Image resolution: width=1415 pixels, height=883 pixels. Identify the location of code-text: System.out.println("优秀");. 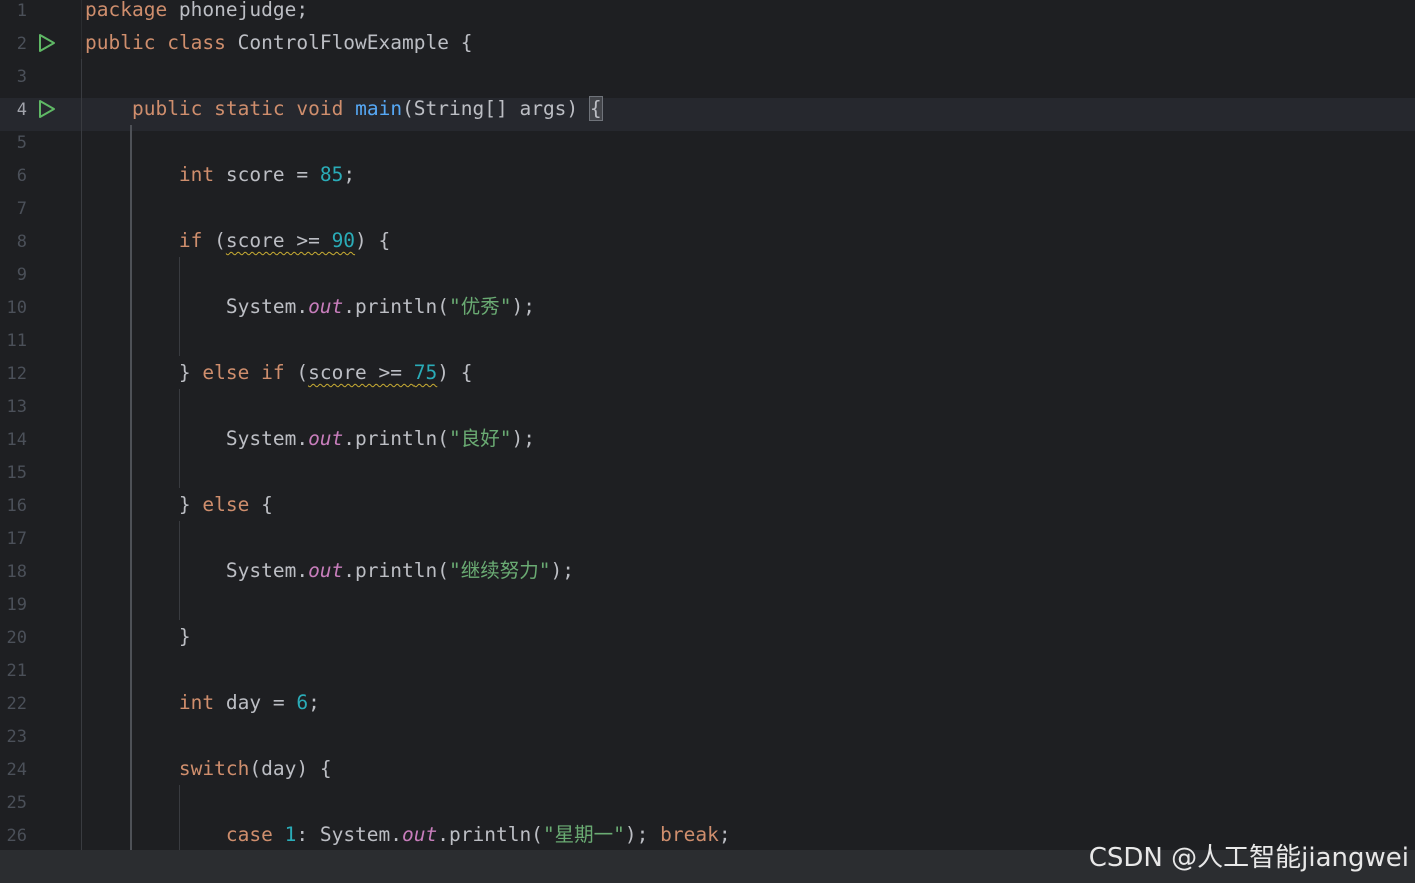
(310, 312).